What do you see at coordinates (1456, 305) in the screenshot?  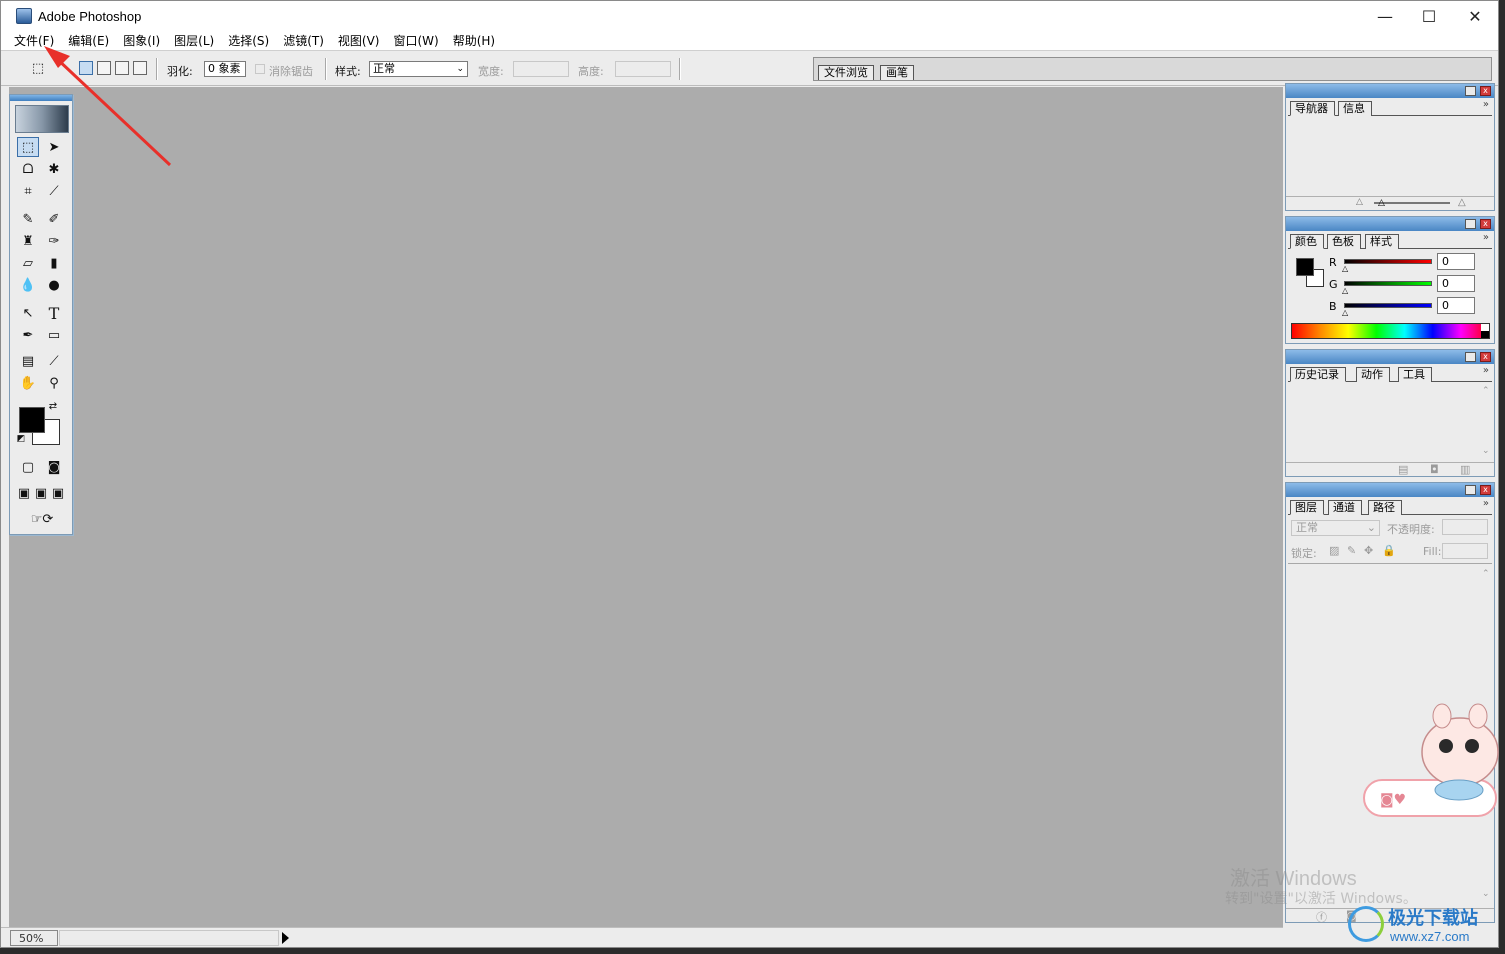 I see `blue-input: 0` at bounding box center [1456, 305].